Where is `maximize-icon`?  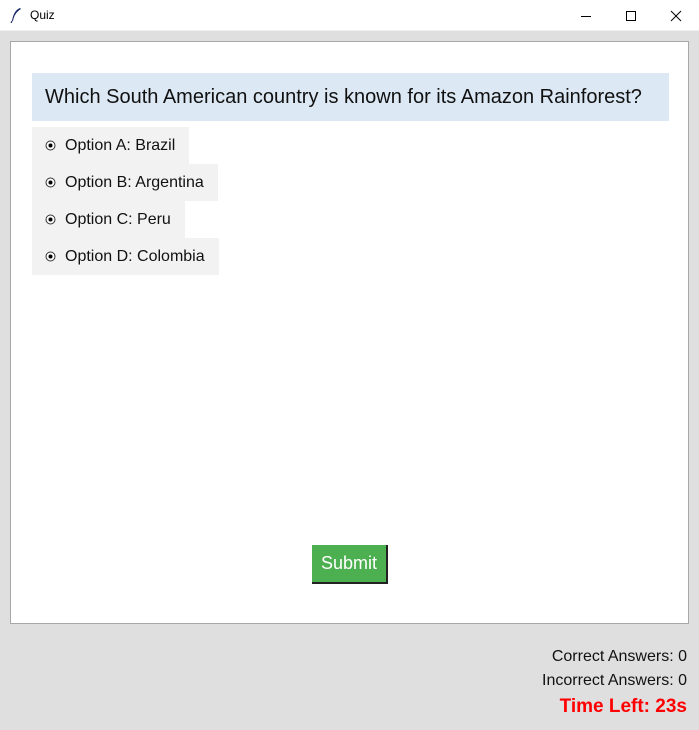 maximize-icon is located at coordinates (631, 15).